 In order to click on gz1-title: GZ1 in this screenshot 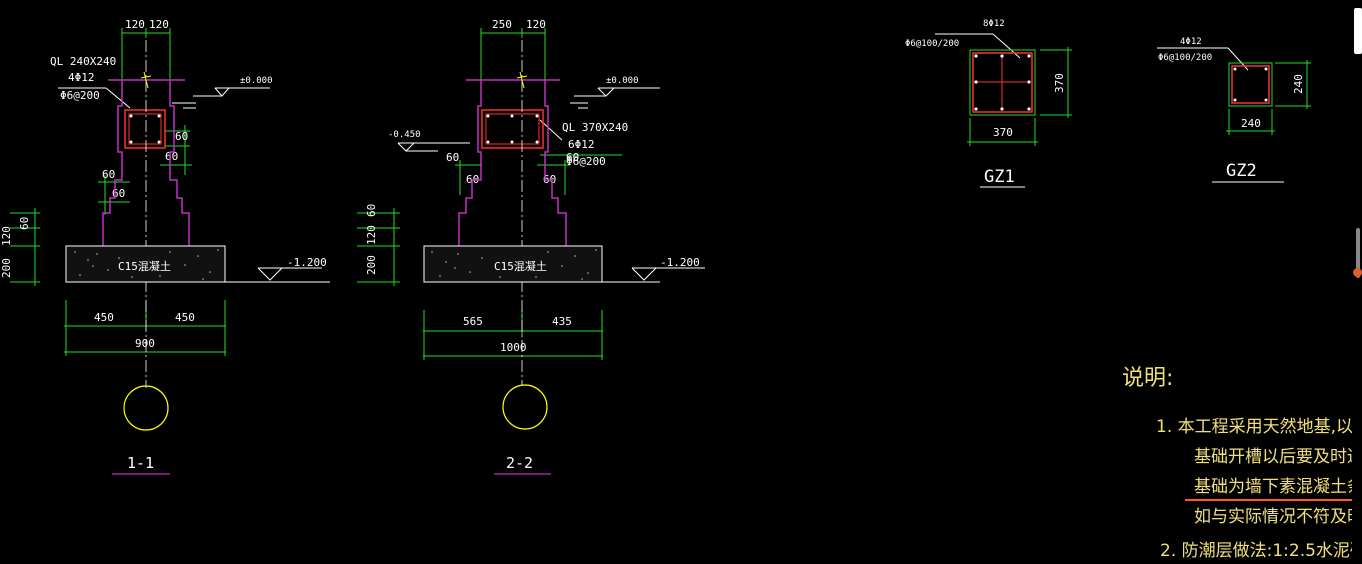, I will do `click(999, 177)`.